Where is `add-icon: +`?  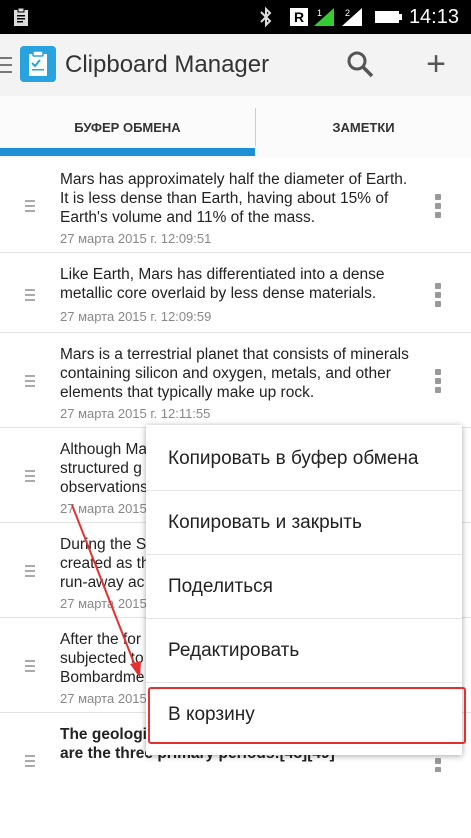
add-icon: + is located at coordinates (436, 64).